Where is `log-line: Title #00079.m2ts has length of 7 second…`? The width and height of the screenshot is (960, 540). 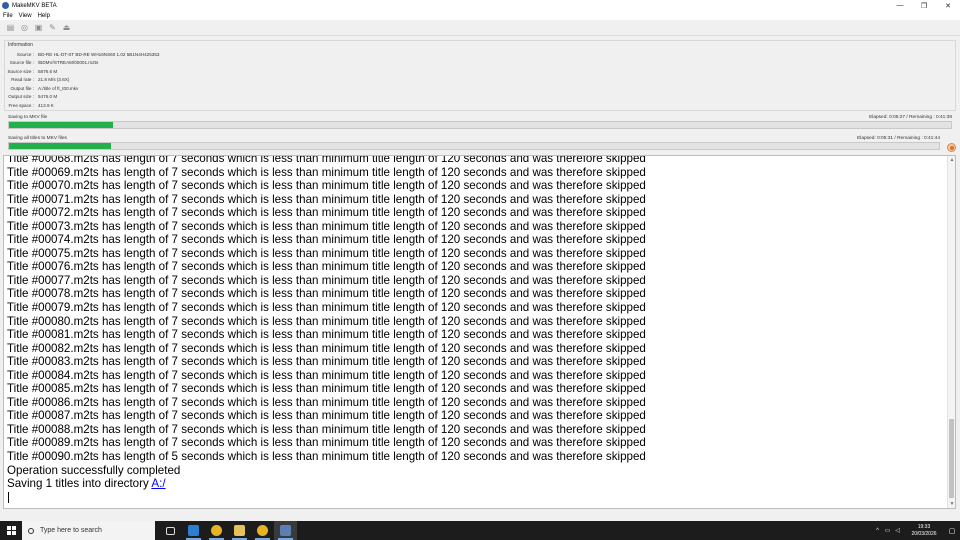
log-line: Title #00079.m2ts has length of 7 second… is located at coordinates (326, 308).